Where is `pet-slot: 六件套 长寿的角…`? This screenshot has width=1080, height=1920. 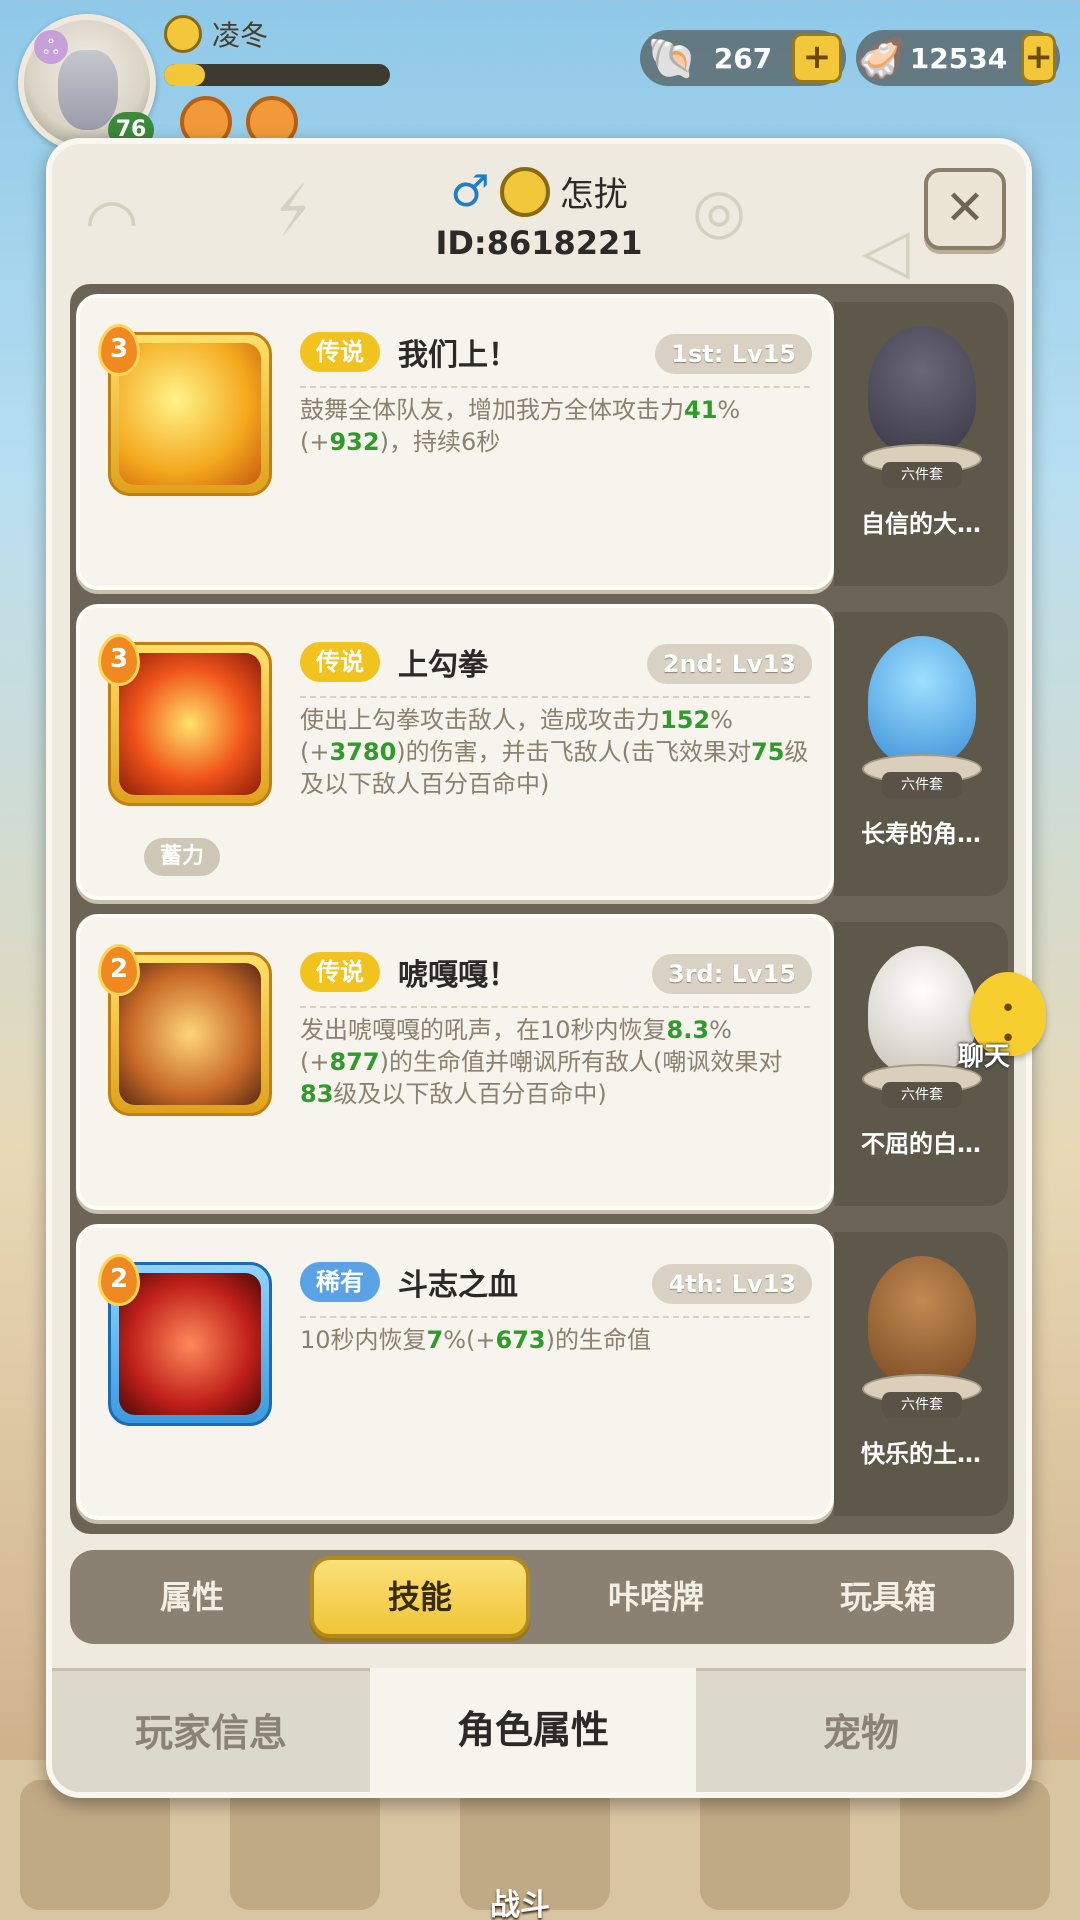 pet-slot: 六件套 长寿的角… is located at coordinates (921, 754).